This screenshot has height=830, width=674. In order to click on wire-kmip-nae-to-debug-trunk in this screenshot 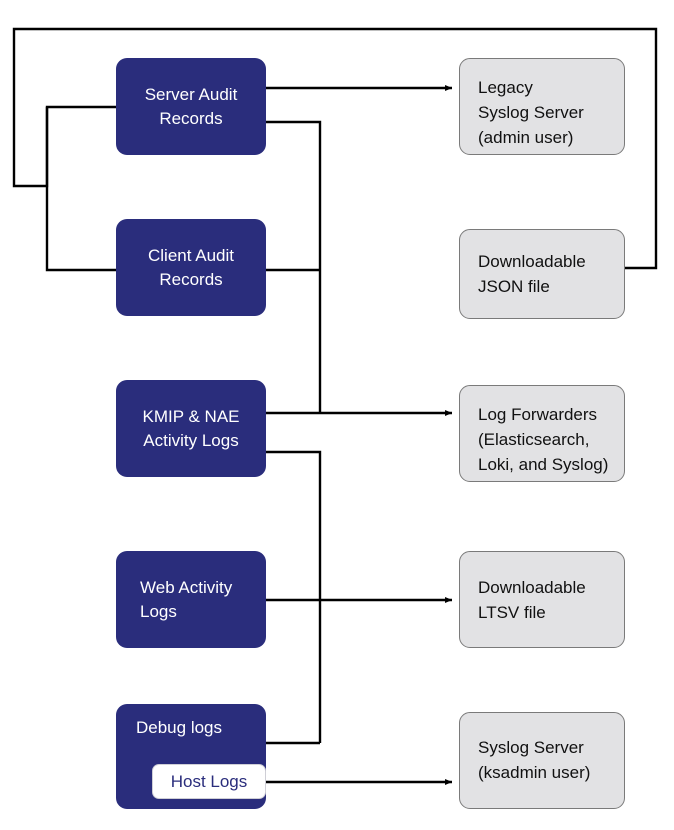, I will do `click(294, 596)`.